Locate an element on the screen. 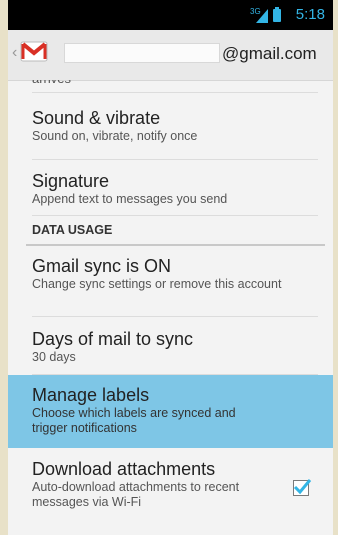  setting-title: Gmail sync is ON is located at coordinates (102, 266).